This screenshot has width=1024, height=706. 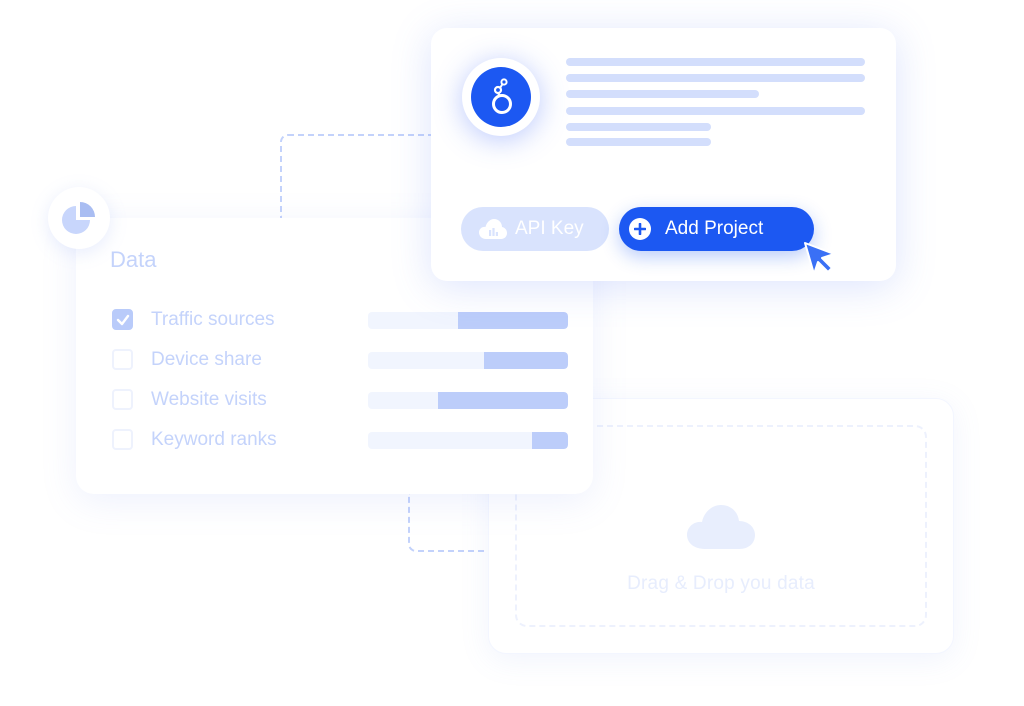 What do you see at coordinates (209, 399) in the screenshot?
I see `row-label: Website visits` at bounding box center [209, 399].